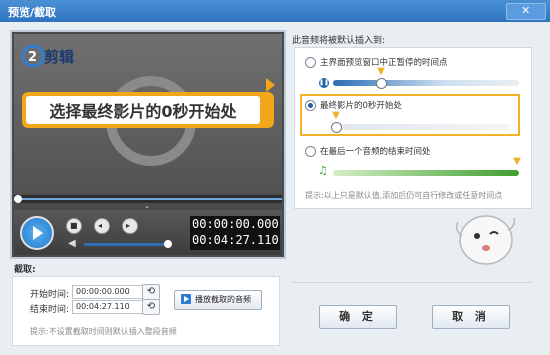  I want to click on stop-button: ■, so click(74, 226).